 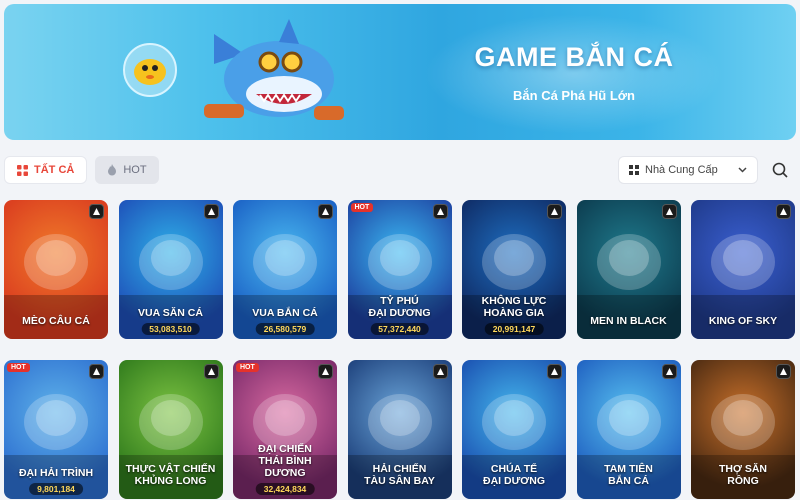 What do you see at coordinates (743, 321) in the screenshot?
I see `game-title: KING OF SKY` at bounding box center [743, 321].